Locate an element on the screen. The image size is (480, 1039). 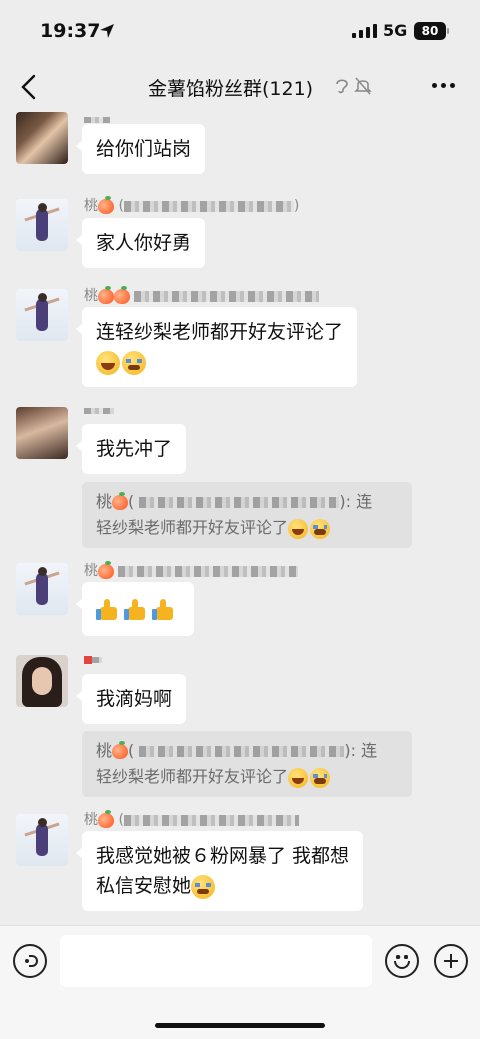
chat-header: 金薯馅粉丝群(121) is located at coordinates (240, 87).